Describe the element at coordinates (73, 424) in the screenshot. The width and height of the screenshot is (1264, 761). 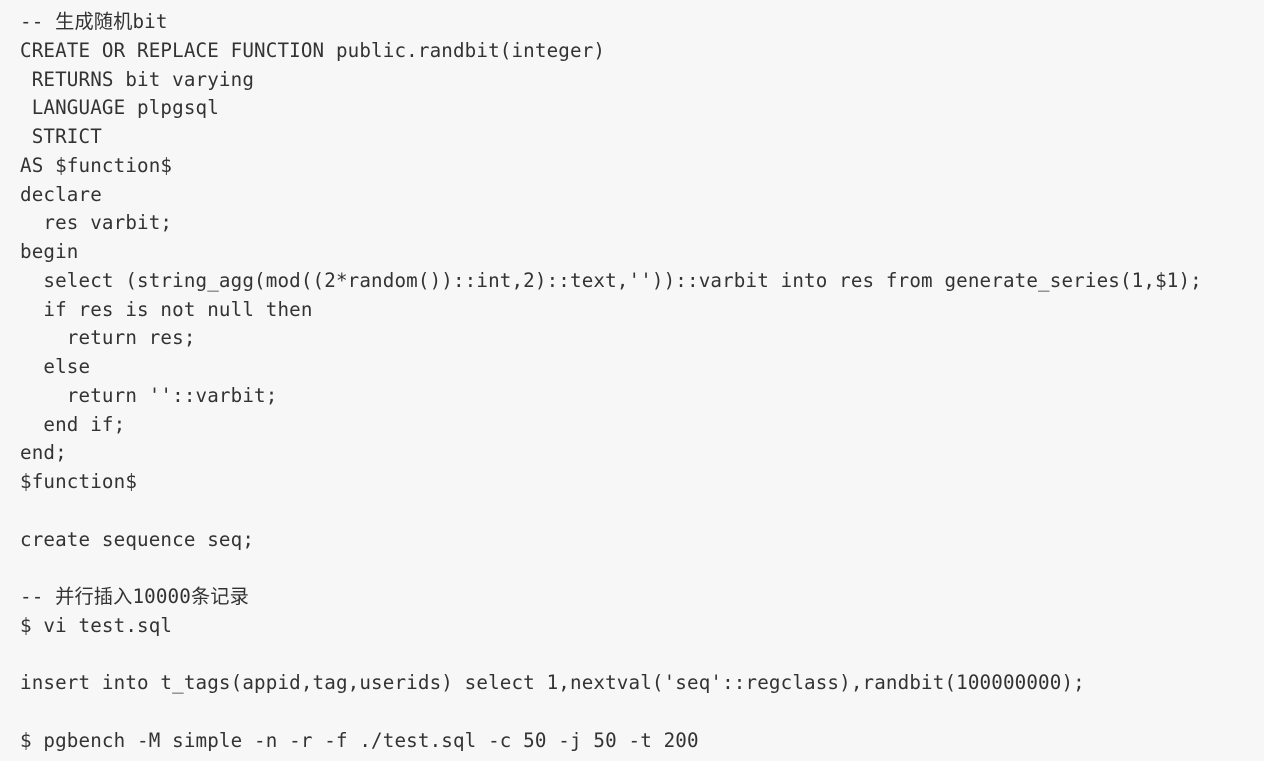
I see `code-line: end if;` at that location.